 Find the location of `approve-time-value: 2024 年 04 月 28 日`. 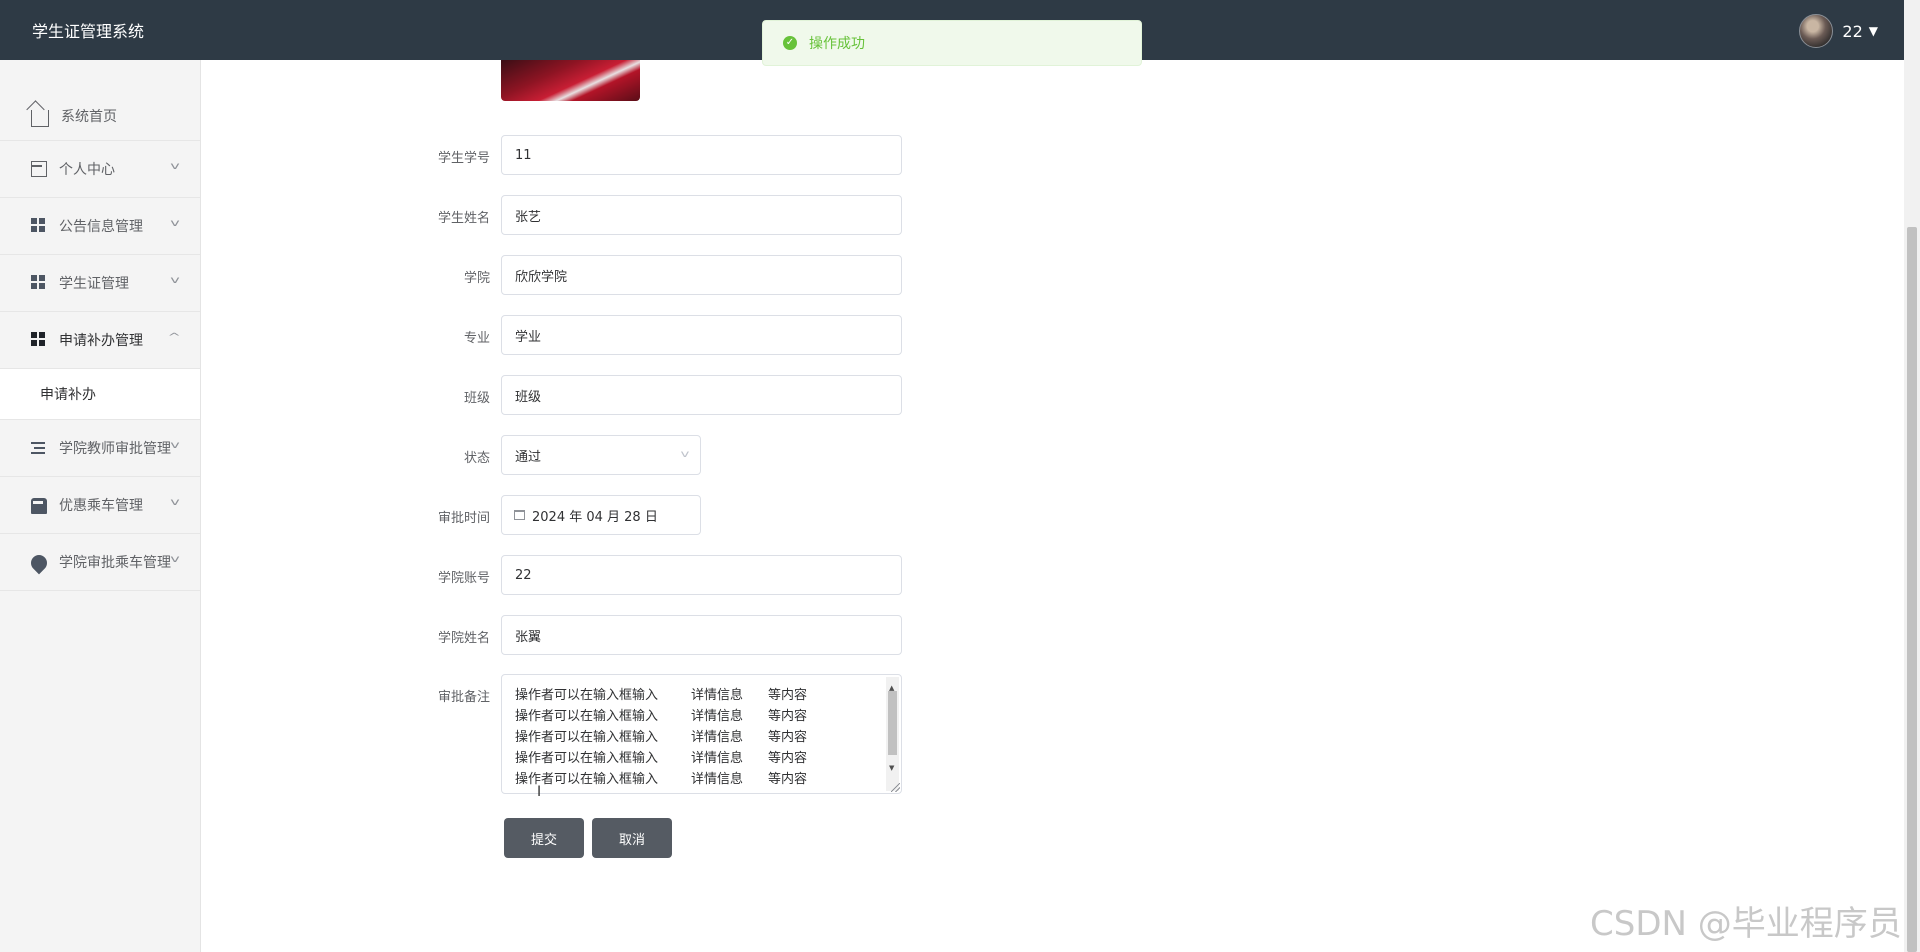

approve-time-value: 2024 年 04 月 28 日 is located at coordinates (595, 517).